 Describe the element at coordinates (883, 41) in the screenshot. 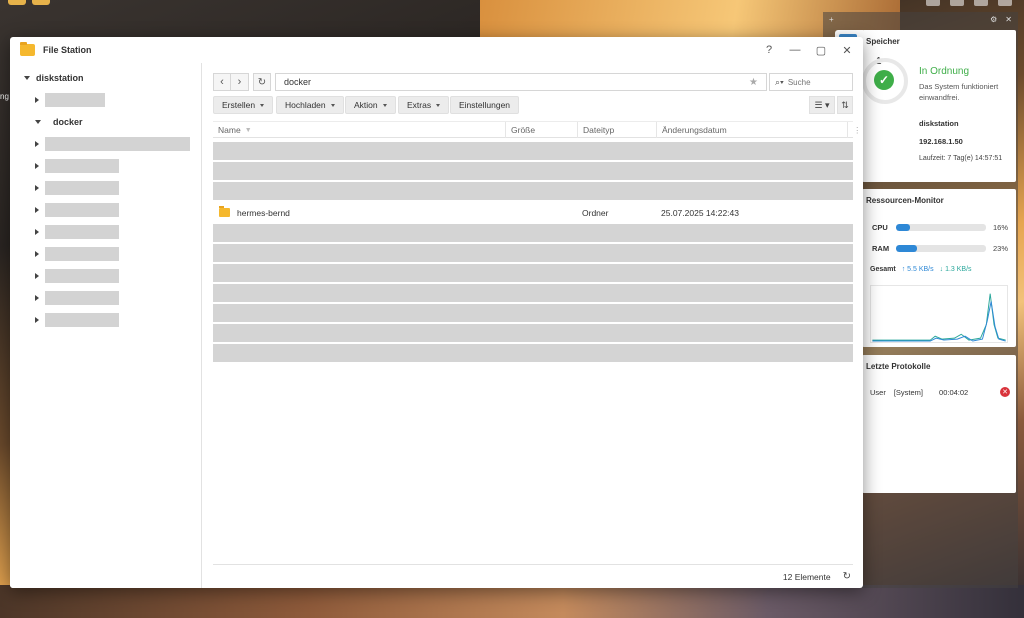

I see `storage-widget-title: Speicher` at that location.